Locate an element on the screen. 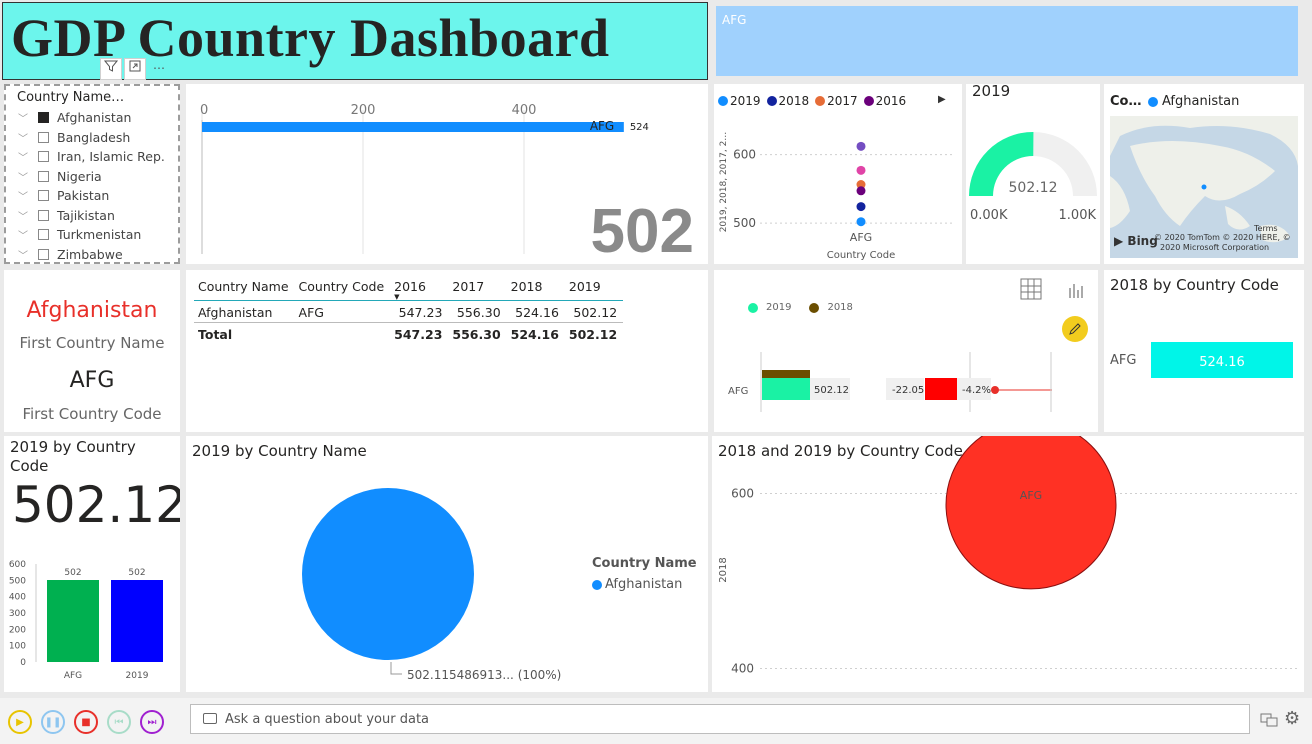 The image size is (1312, 744). bar is located at coordinates (137, 621).